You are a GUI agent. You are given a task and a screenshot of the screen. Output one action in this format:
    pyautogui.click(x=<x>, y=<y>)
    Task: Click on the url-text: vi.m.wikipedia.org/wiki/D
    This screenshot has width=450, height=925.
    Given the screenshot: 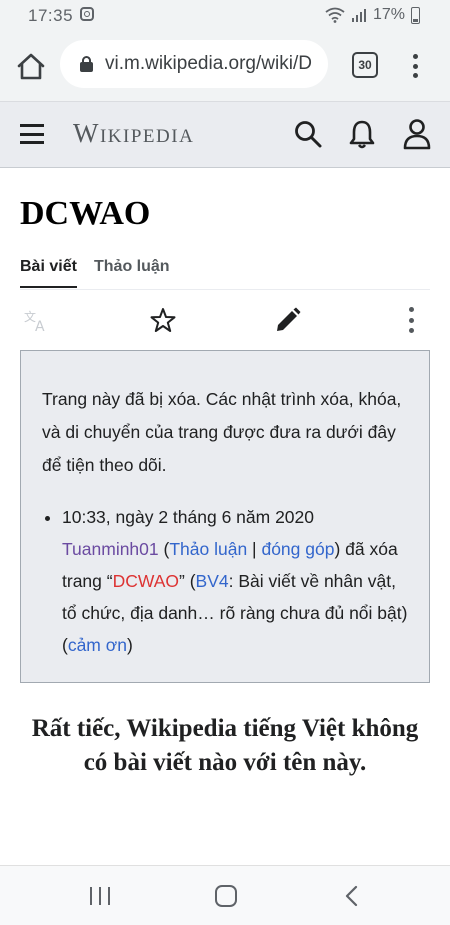 What is the action you would take?
    pyautogui.click(x=208, y=63)
    